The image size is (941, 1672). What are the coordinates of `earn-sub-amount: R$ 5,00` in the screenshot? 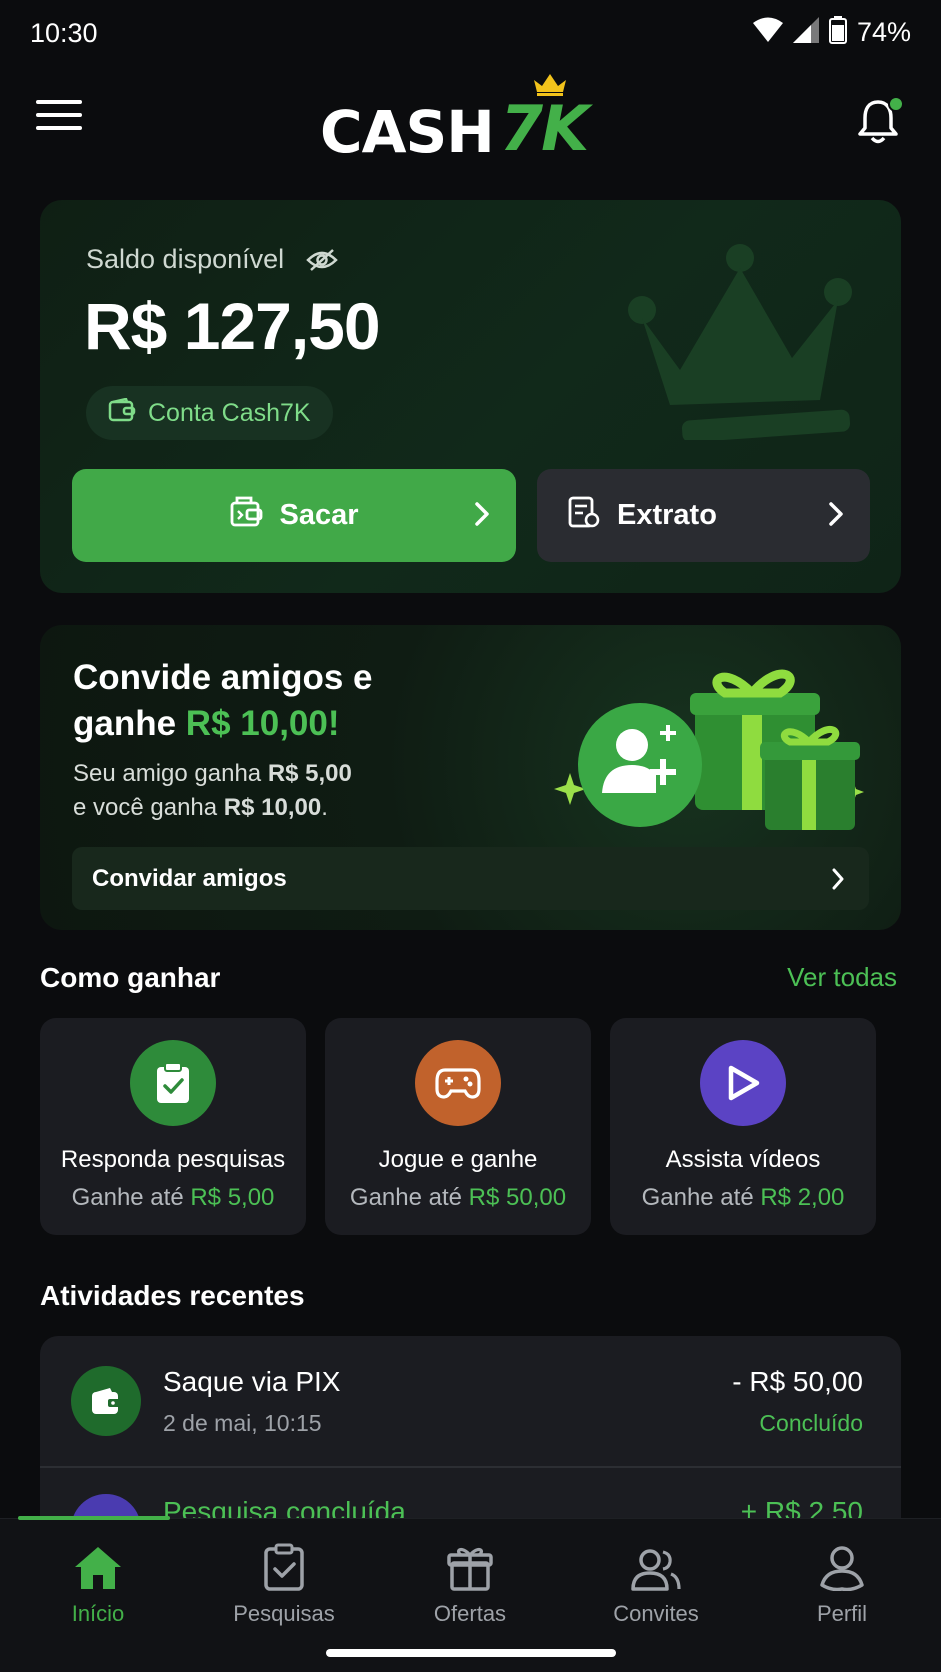 It's located at (232, 1197).